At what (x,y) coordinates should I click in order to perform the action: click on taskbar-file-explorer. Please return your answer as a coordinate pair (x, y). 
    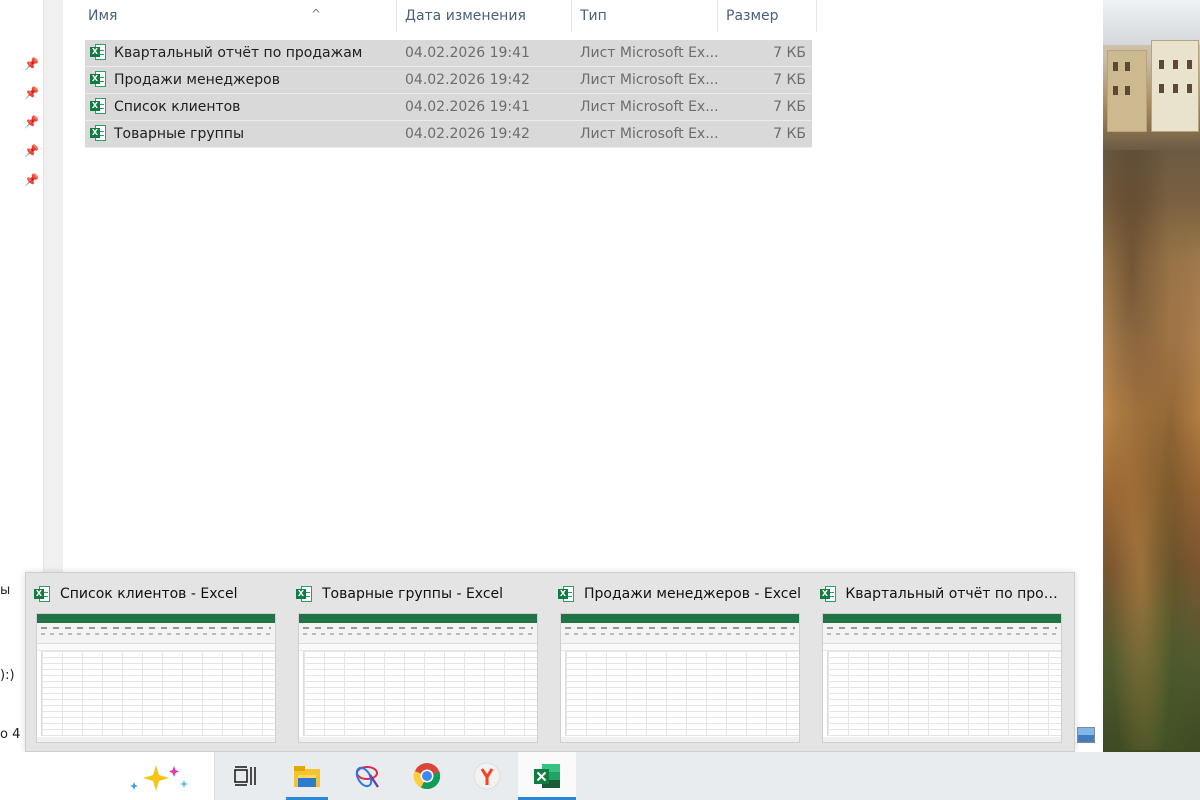
    Looking at the image, I should click on (307, 776).